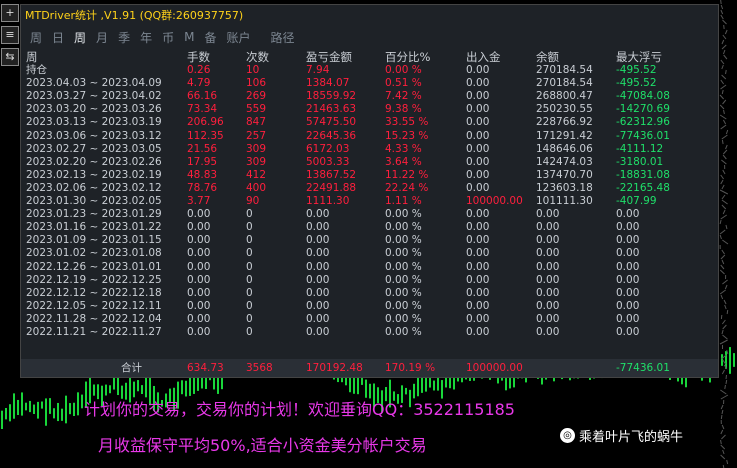  Describe the element at coordinates (643, 187) in the screenshot. I see `cell-dd: -22165.48` at that location.